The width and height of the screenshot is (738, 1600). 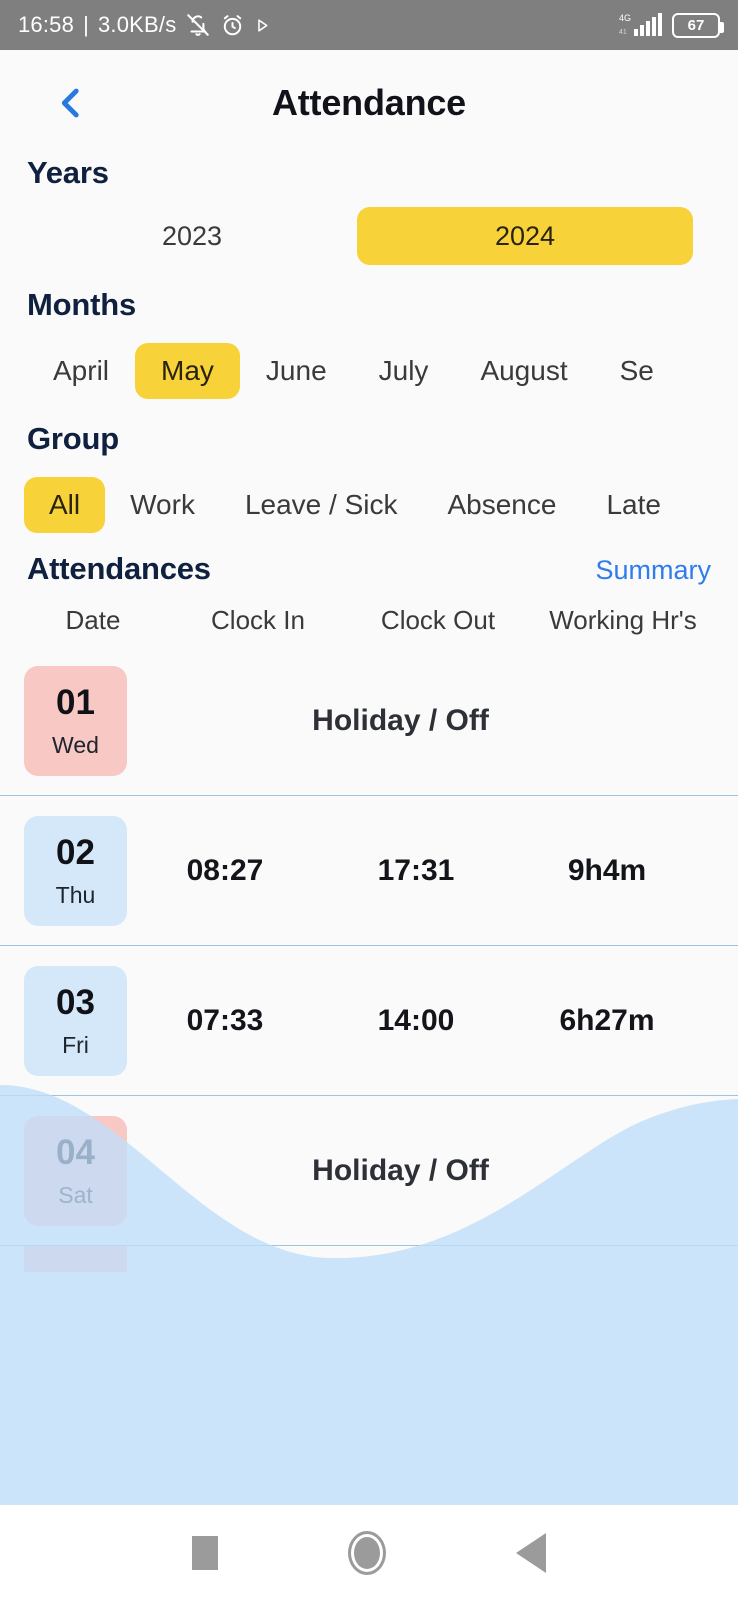 I want to click on group-heading: Group, so click(x=73, y=438).